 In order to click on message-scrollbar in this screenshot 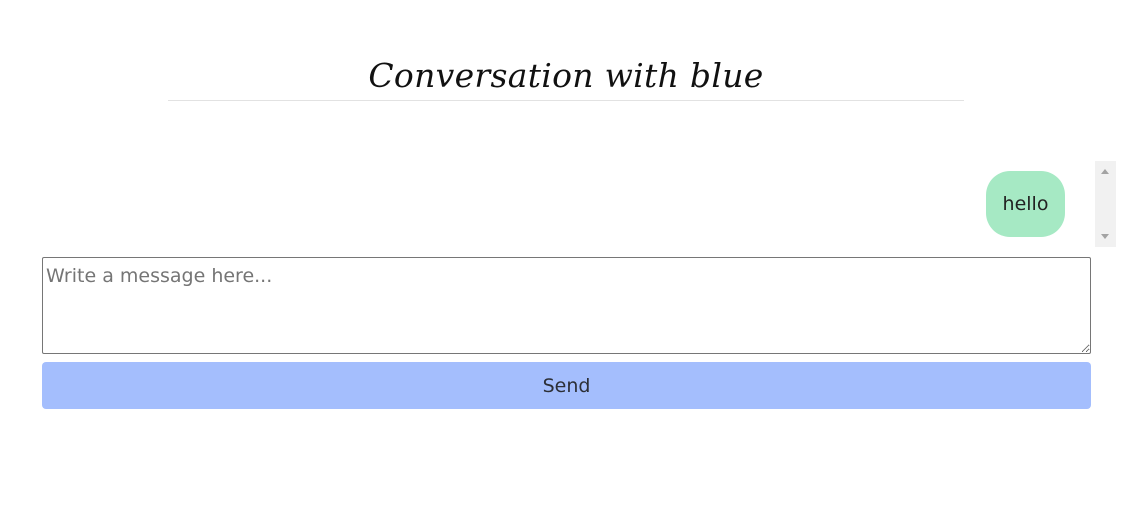, I will do `click(1105, 204)`.